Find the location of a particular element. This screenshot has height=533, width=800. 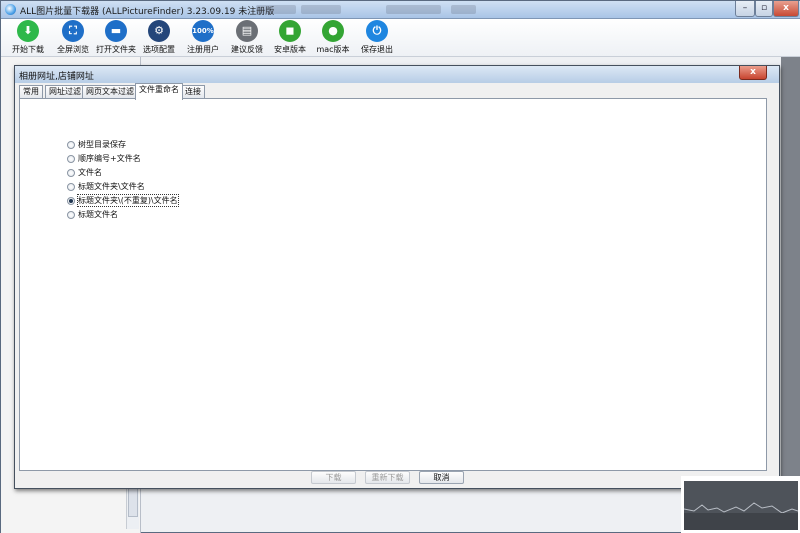

dialog-title: 相册网址,店铺网址 is located at coordinates (56, 77).